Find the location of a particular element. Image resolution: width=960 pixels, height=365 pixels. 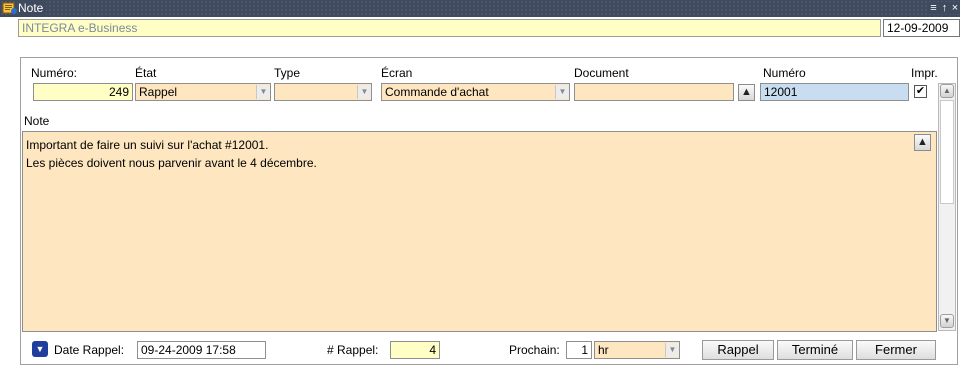

type-dropdown-icon: ▼ is located at coordinates (364, 92).